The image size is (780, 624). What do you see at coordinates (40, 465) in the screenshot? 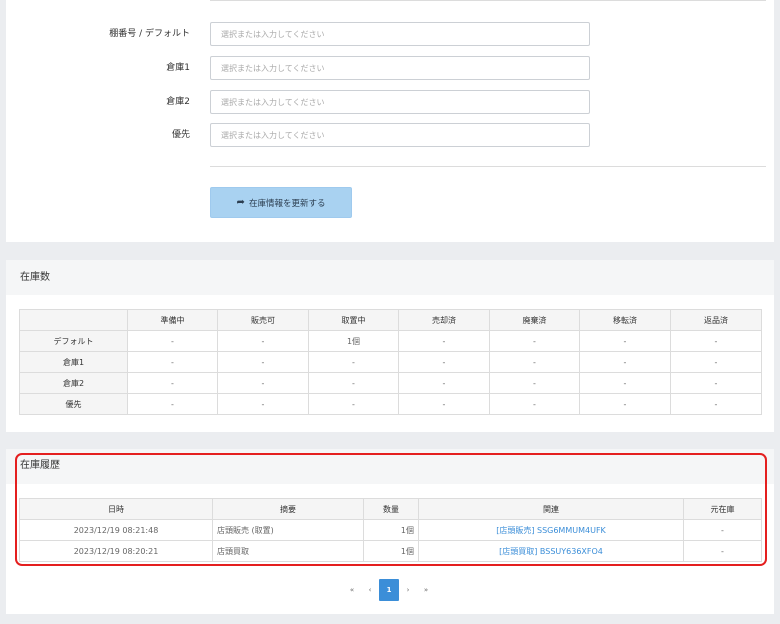
I see `stock-history-title: 在庫履歴` at bounding box center [40, 465].